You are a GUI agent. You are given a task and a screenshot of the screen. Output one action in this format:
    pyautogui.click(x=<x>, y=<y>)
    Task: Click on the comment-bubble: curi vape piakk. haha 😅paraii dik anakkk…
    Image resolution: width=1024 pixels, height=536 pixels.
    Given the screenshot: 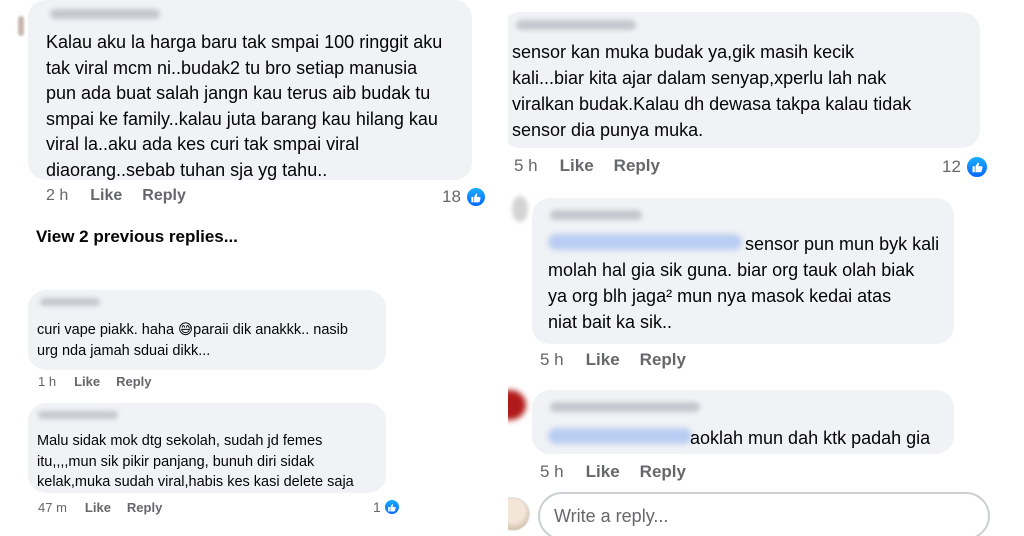 What is the action you would take?
    pyautogui.click(x=207, y=330)
    